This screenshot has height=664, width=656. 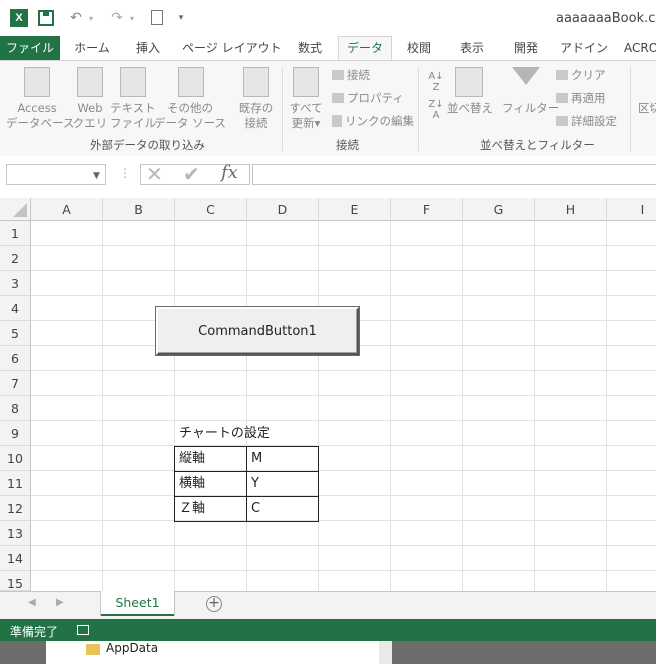 I want to click on tab-acrobat: ACRO, so click(x=640, y=48).